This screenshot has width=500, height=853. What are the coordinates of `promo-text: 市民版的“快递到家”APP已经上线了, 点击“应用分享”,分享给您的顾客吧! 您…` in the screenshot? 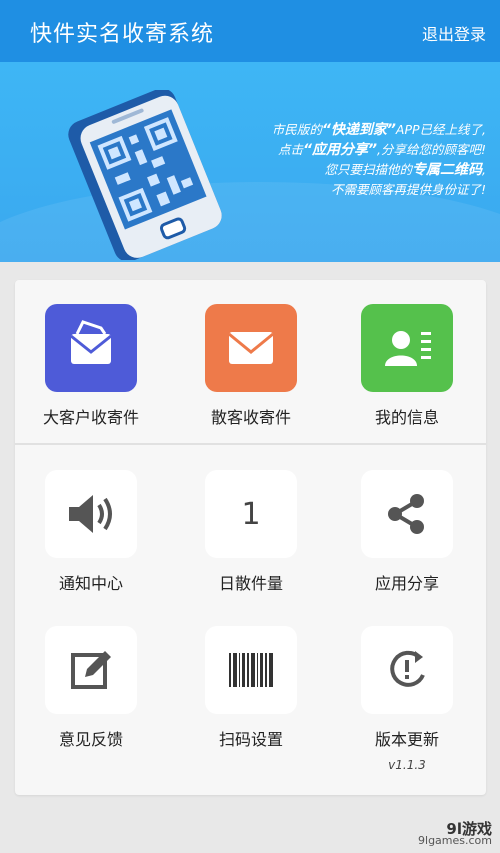 It's located at (378, 159).